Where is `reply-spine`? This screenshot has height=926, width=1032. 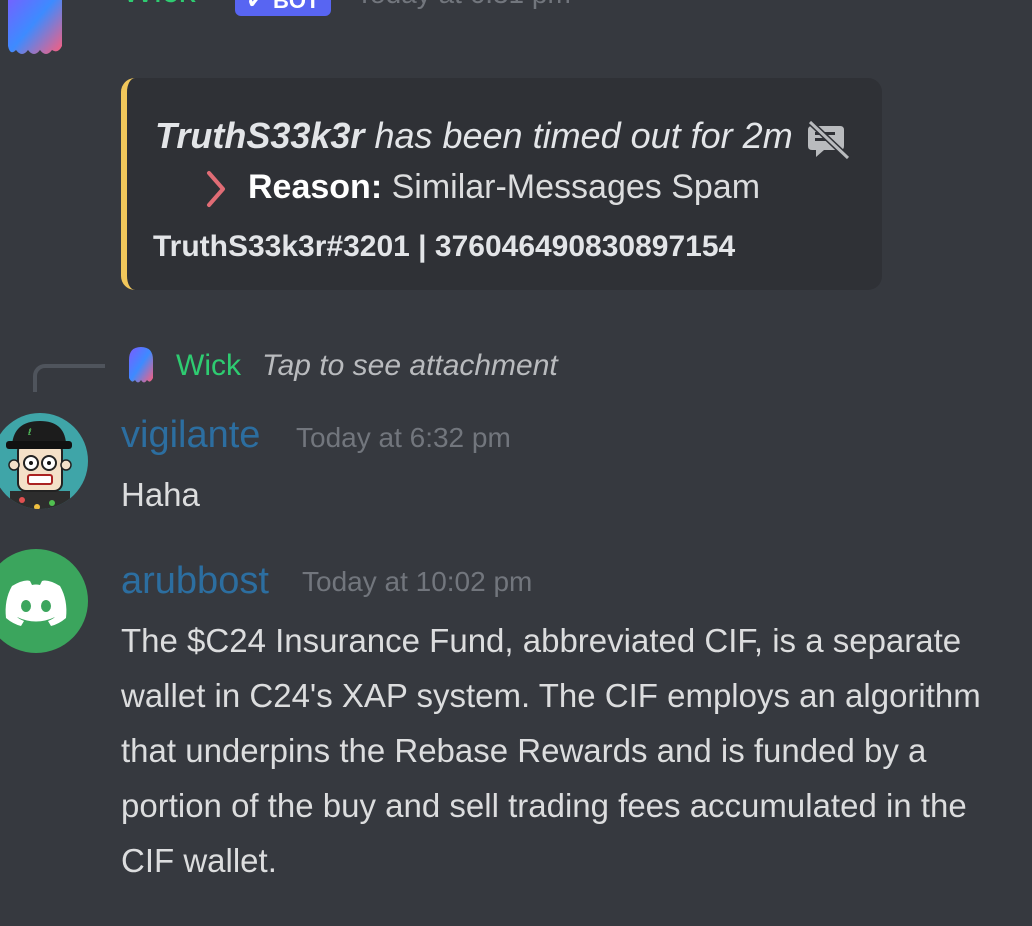 reply-spine is located at coordinates (69, 378).